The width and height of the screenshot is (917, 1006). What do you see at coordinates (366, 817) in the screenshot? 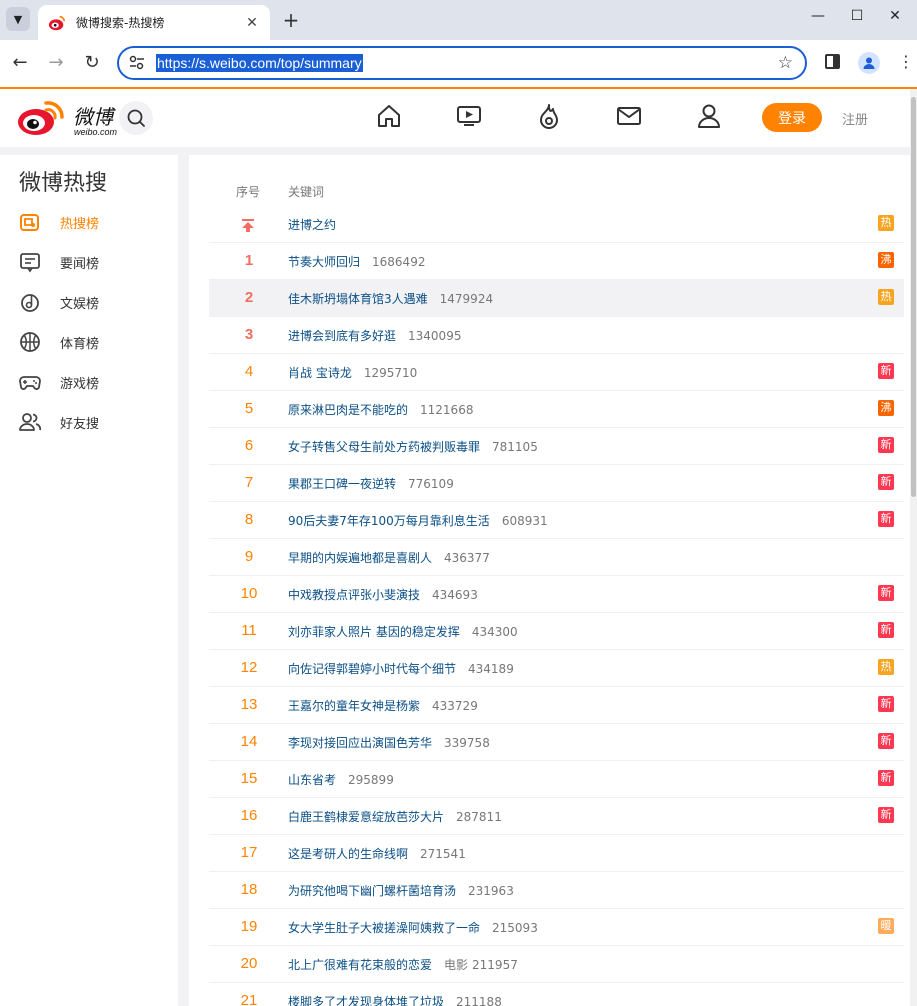
I see `keyword-link: 白鹿王鹤棣爱意绽放芭莎大片` at bounding box center [366, 817].